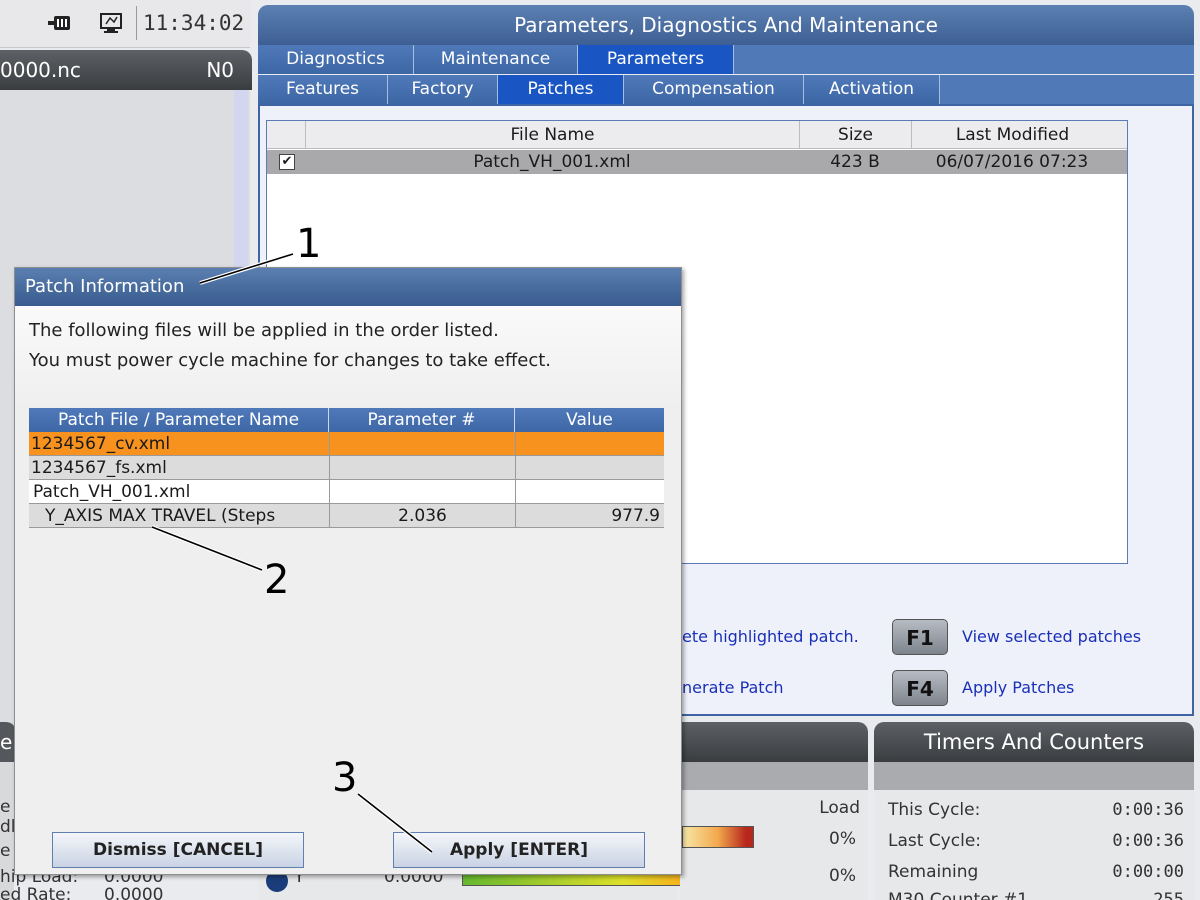  Describe the element at coordinates (842, 876) in the screenshot. I see `axis-load-percent: 0%` at that location.